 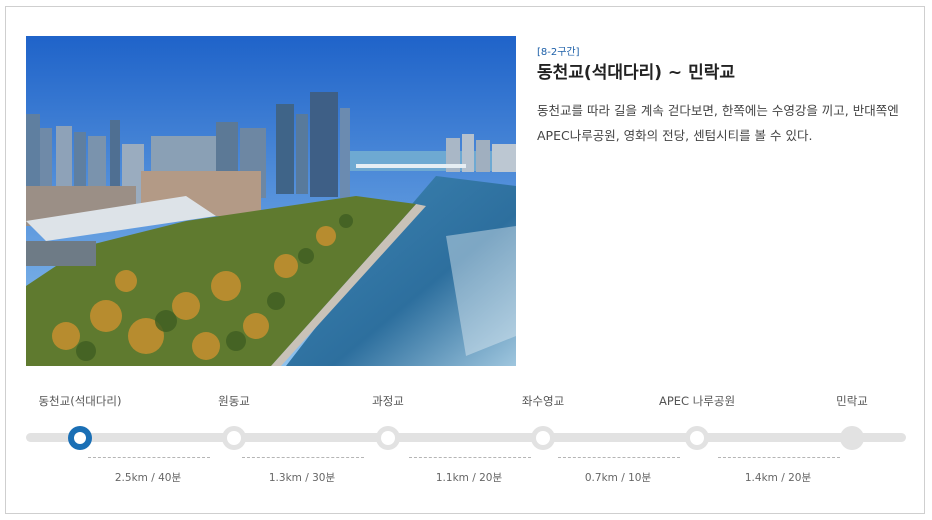 What do you see at coordinates (466, 437) in the screenshot?
I see `route-track` at bounding box center [466, 437].